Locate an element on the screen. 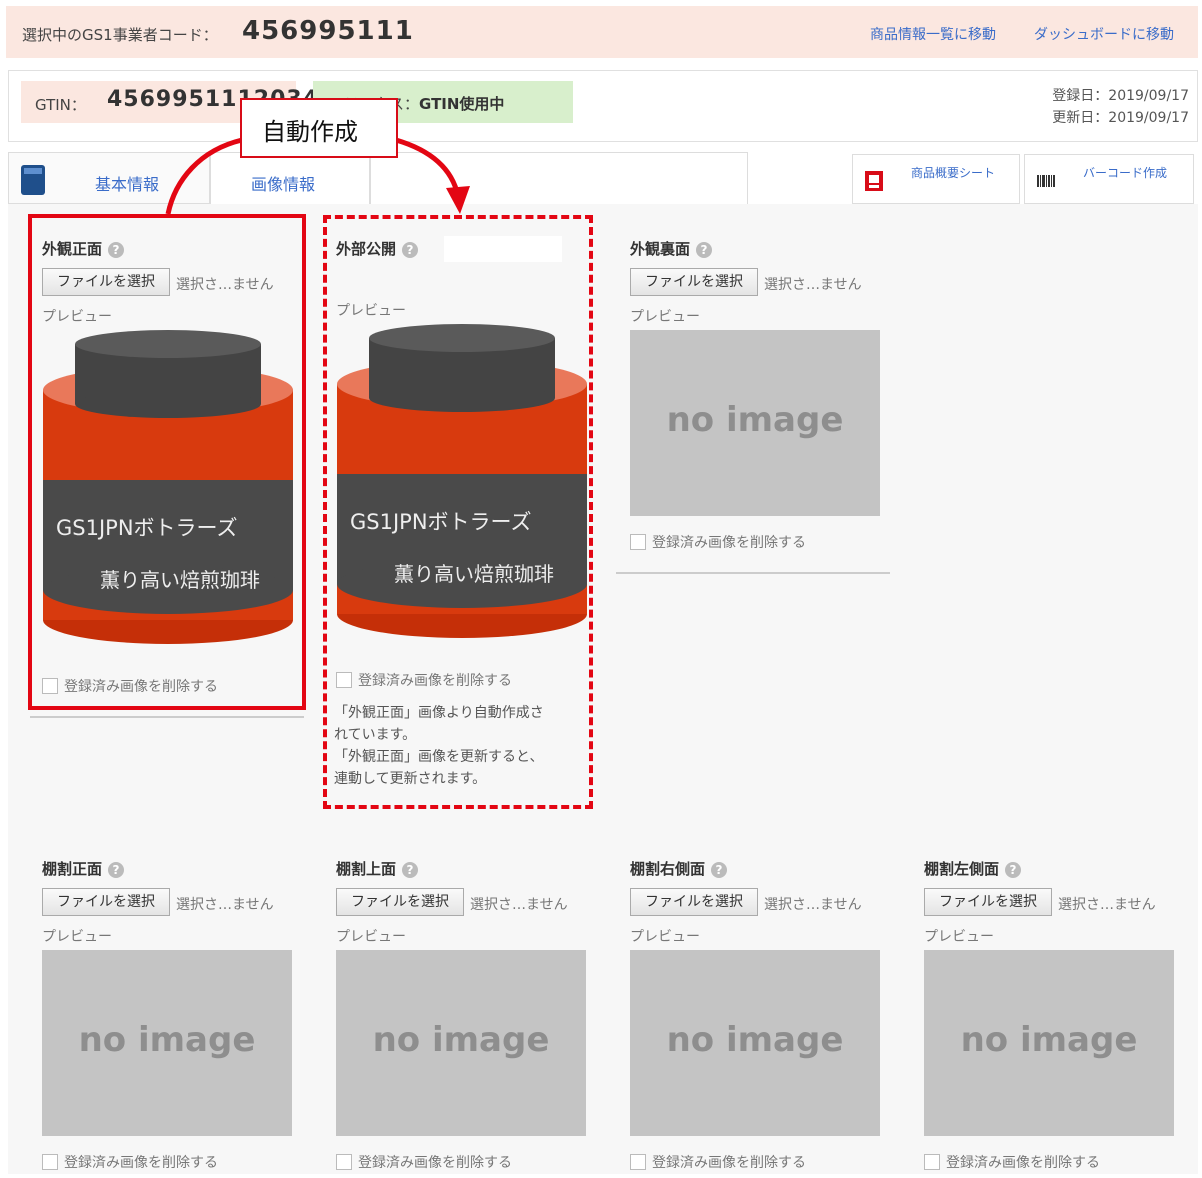  tab-spacer is located at coordinates (559, 178).